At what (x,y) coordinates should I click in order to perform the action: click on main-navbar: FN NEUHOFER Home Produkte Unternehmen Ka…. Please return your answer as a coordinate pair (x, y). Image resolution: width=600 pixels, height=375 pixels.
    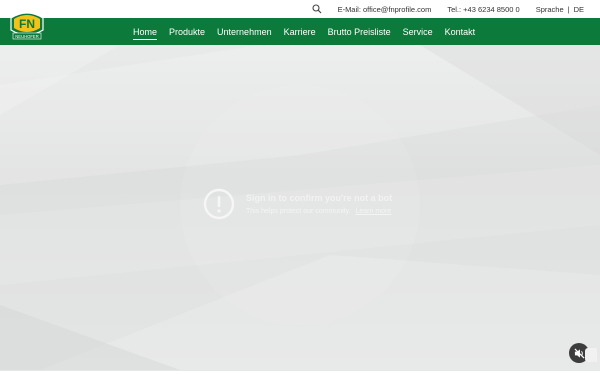
    Looking at the image, I should click on (300, 28).